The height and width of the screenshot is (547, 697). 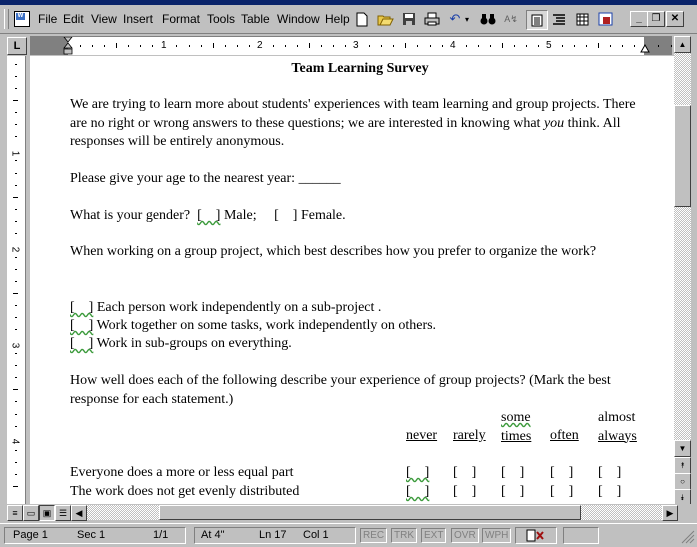 I want to click on scroll-left-button: ◀, so click(x=79, y=513).